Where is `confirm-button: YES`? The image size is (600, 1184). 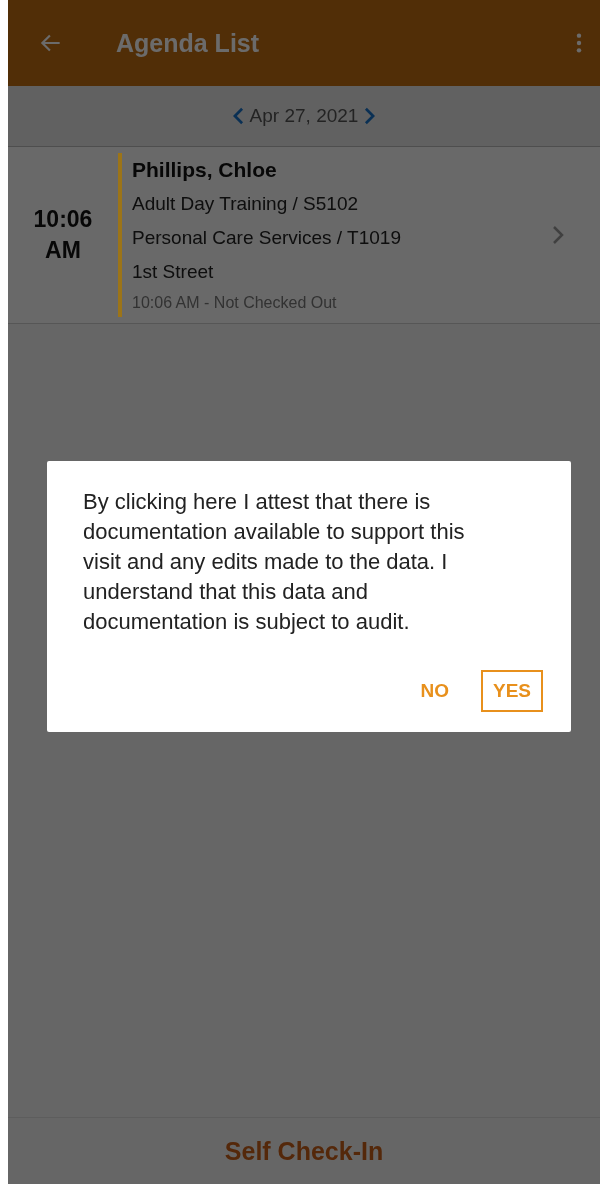 confirm-button: YES is located at coordinates (511, 691).